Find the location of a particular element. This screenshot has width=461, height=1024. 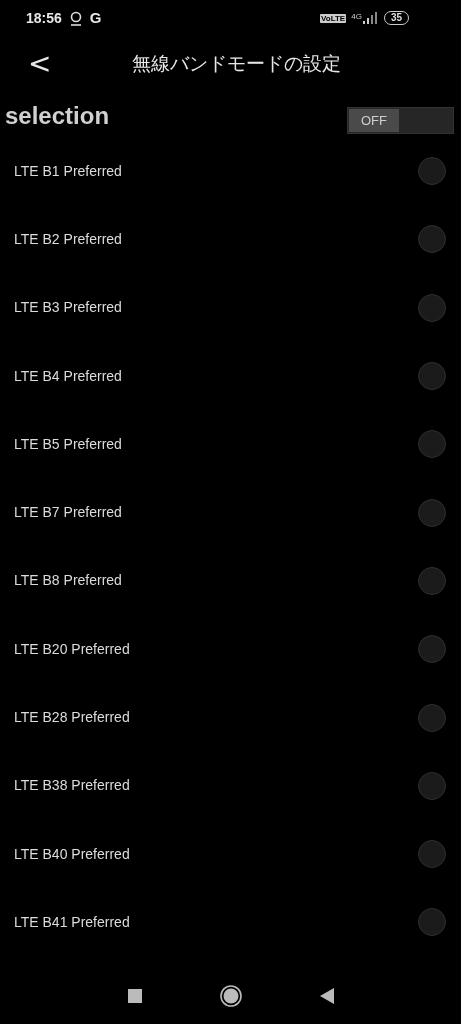

band-label: LTE B38 Preferred is located at coordinates (72, 786).